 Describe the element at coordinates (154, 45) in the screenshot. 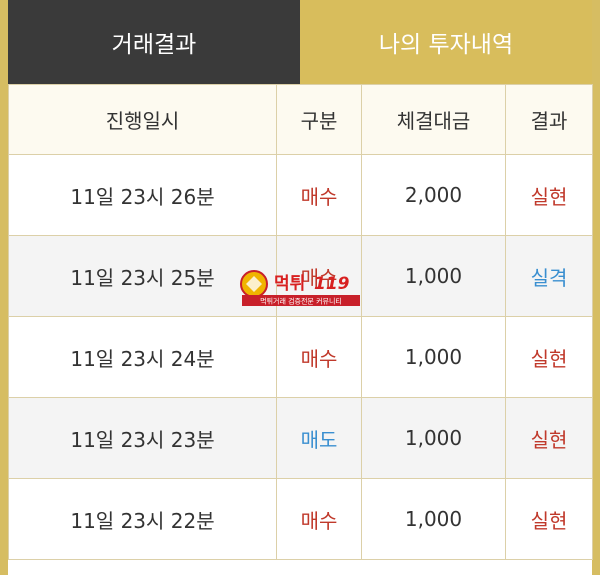

I see `tab-trade-results-label: 거래결과` at that location.